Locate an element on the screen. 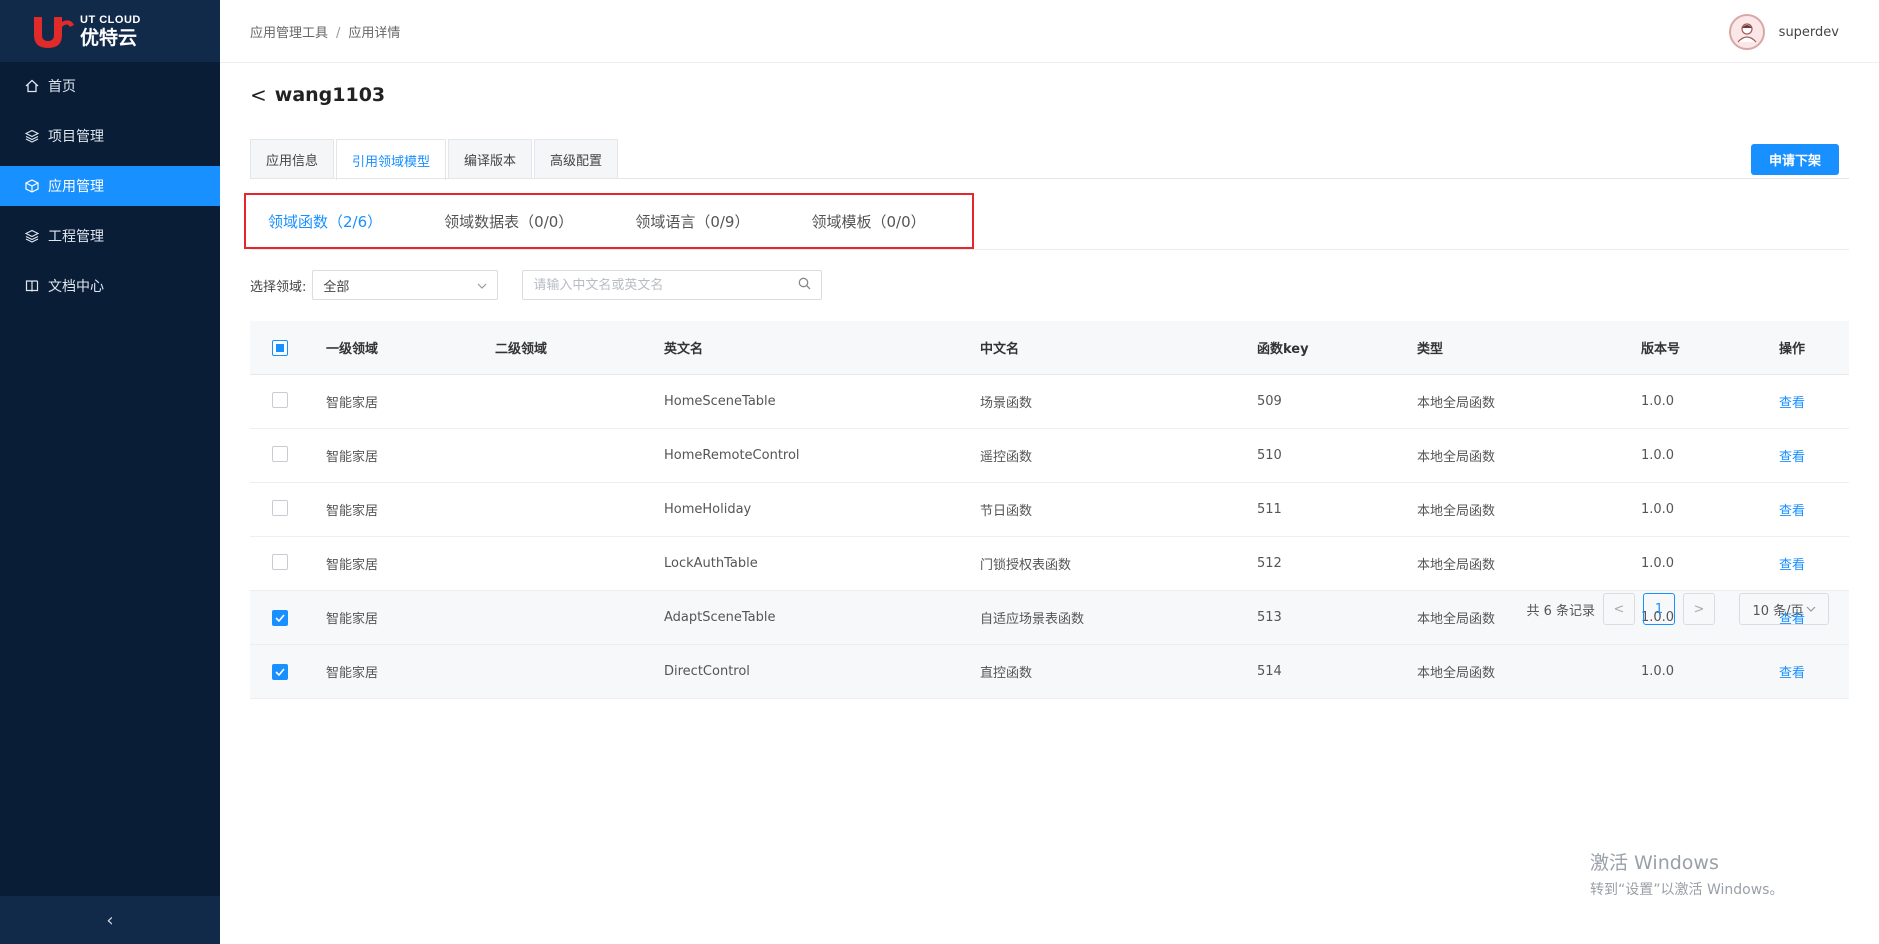  subtab-domain-templates: 领域模板（0/0） is located at coordinates (868, 221).